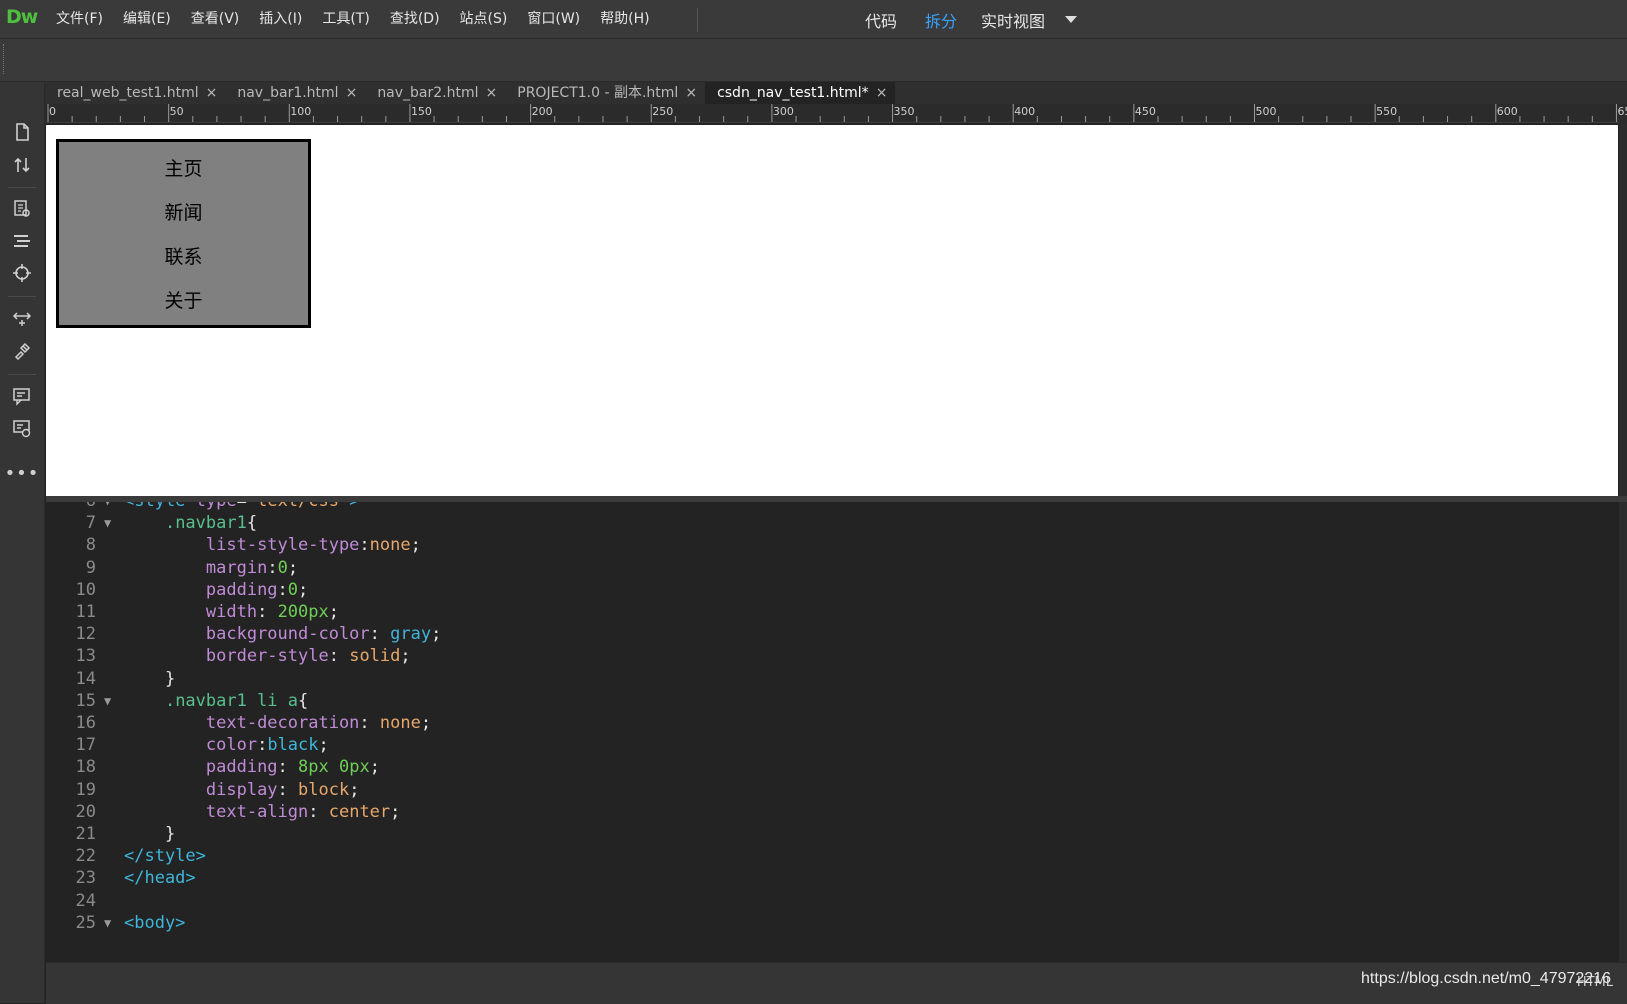  Describe the element at coordinates (793, 93) in the screenshot. I see `tab-label: csdn_nav_test1.html*` at that location.